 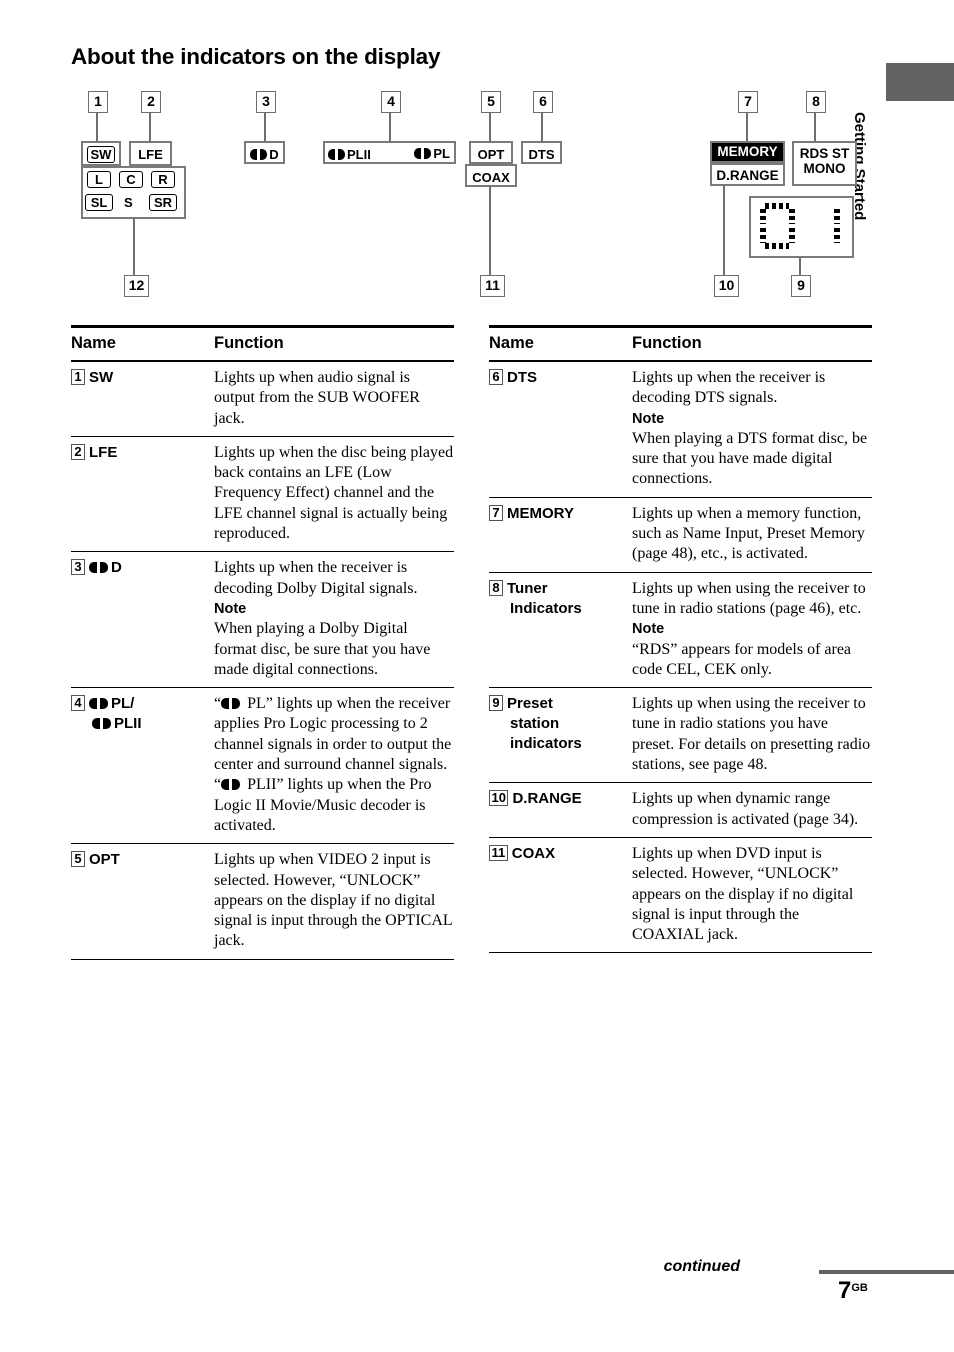 I want to click on row-number-badge: 2, so click(x=78, y=451).